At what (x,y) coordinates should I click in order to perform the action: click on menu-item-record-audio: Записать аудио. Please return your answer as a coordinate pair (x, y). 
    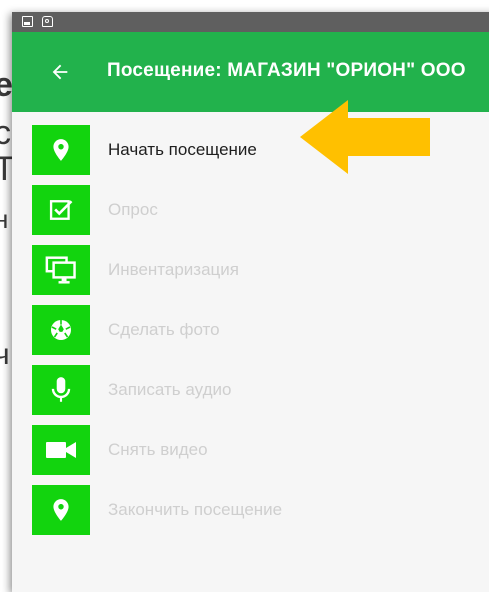
    Looking at the image, I should click on (250, 390).